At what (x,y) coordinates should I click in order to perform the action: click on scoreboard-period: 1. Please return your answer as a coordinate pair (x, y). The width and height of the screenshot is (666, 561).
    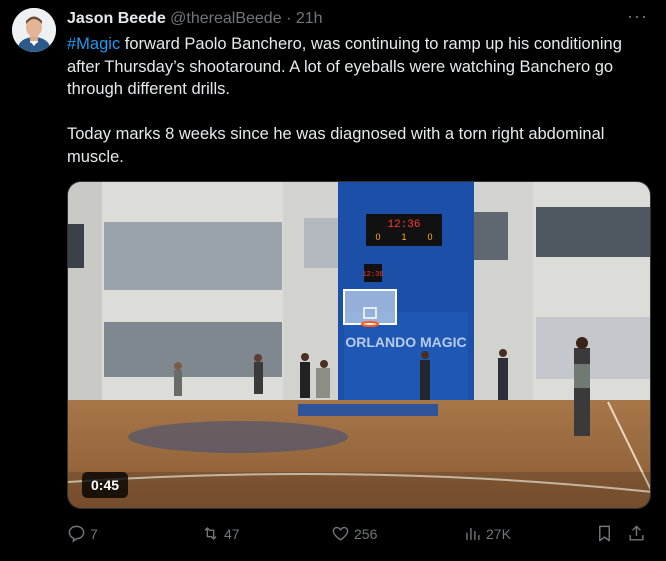
    Looking at the image, I should click on (403, 237).